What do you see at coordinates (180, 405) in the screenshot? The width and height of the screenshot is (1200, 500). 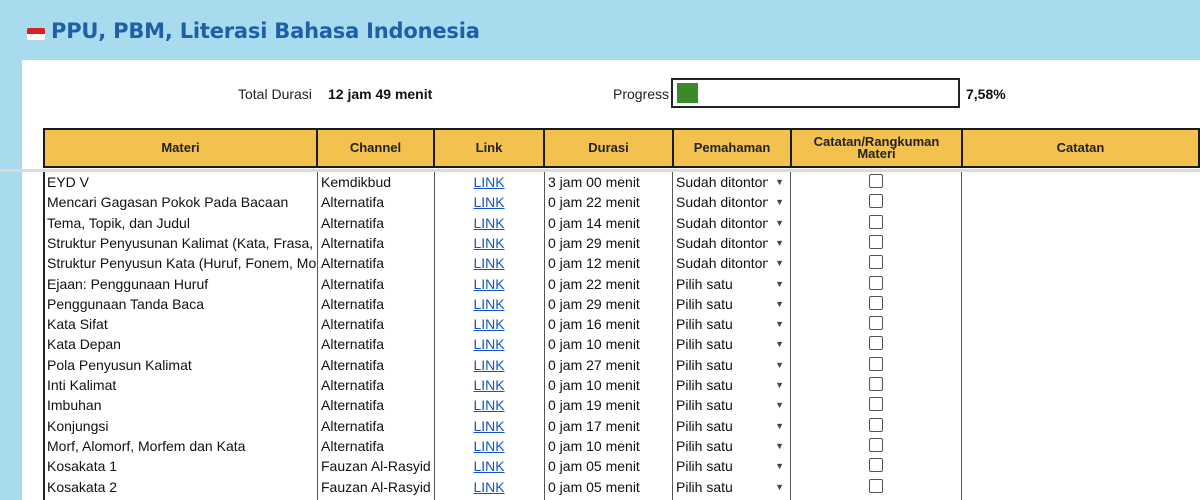 I see `cell-materi: Imbuhan` at bounding box center [180, 405].